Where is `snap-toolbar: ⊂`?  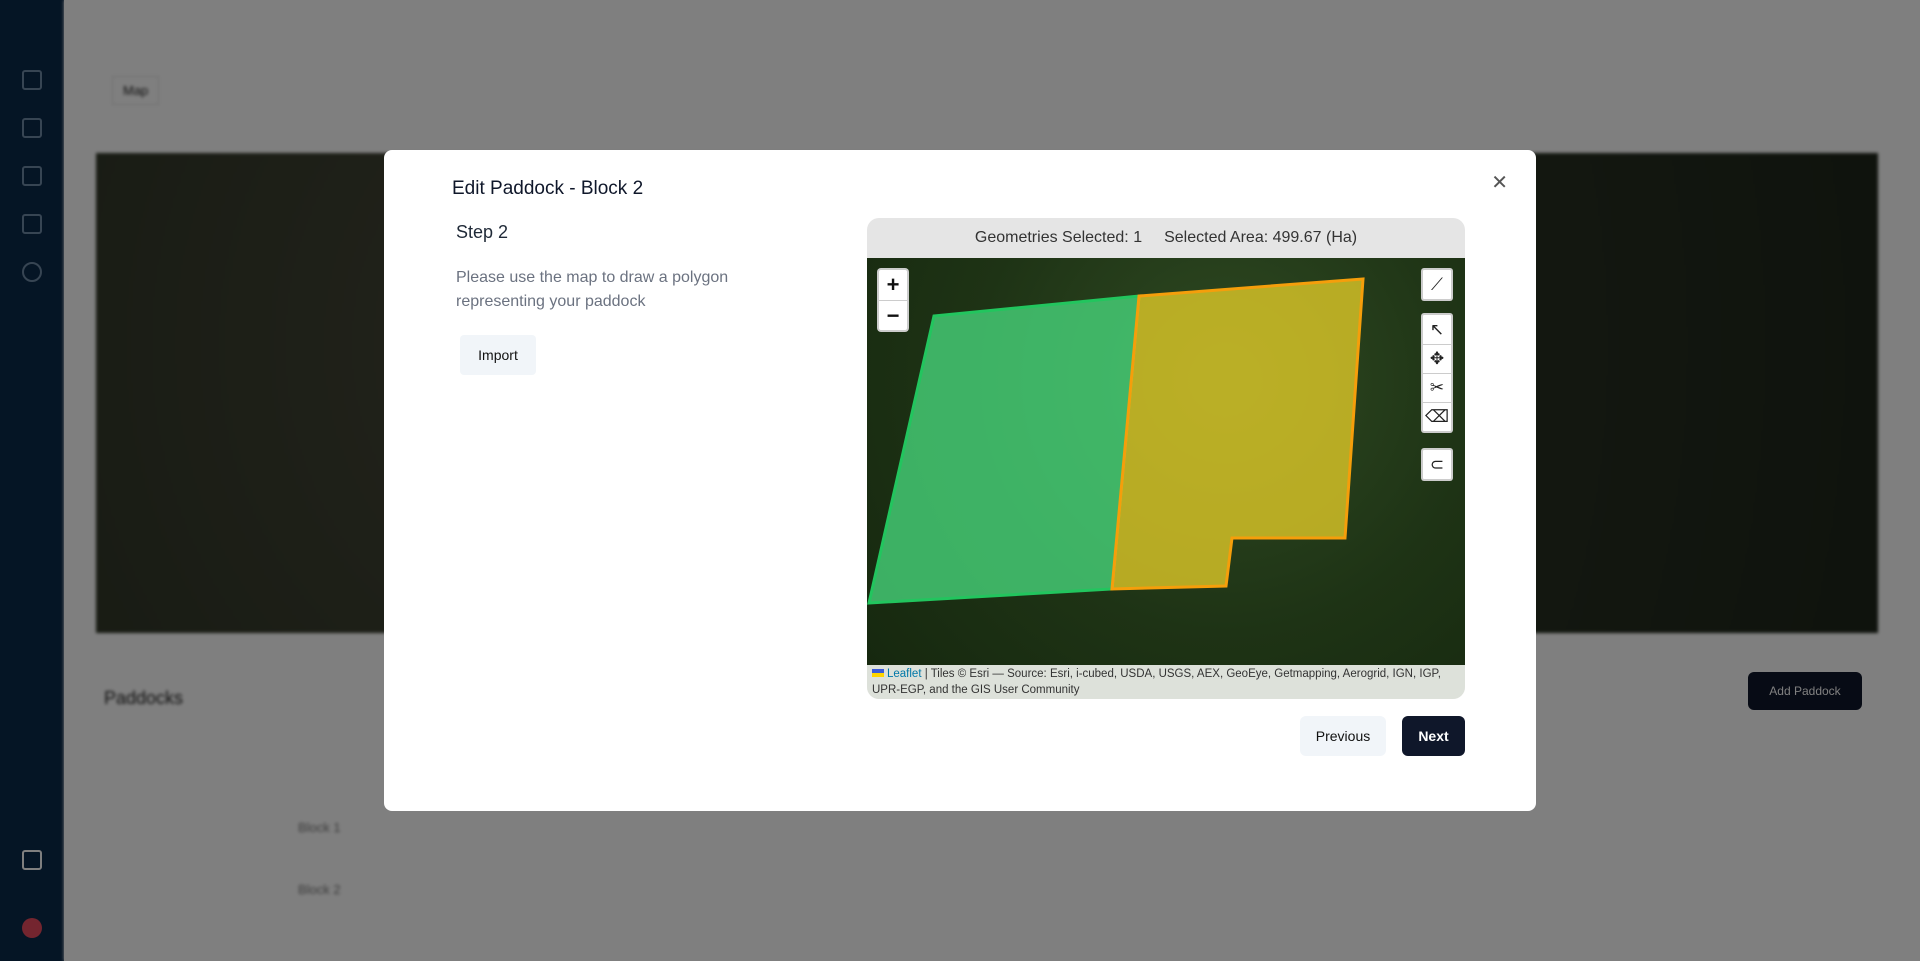 snap-toolbar: ⊂ is located at coordinates (1437, 464).